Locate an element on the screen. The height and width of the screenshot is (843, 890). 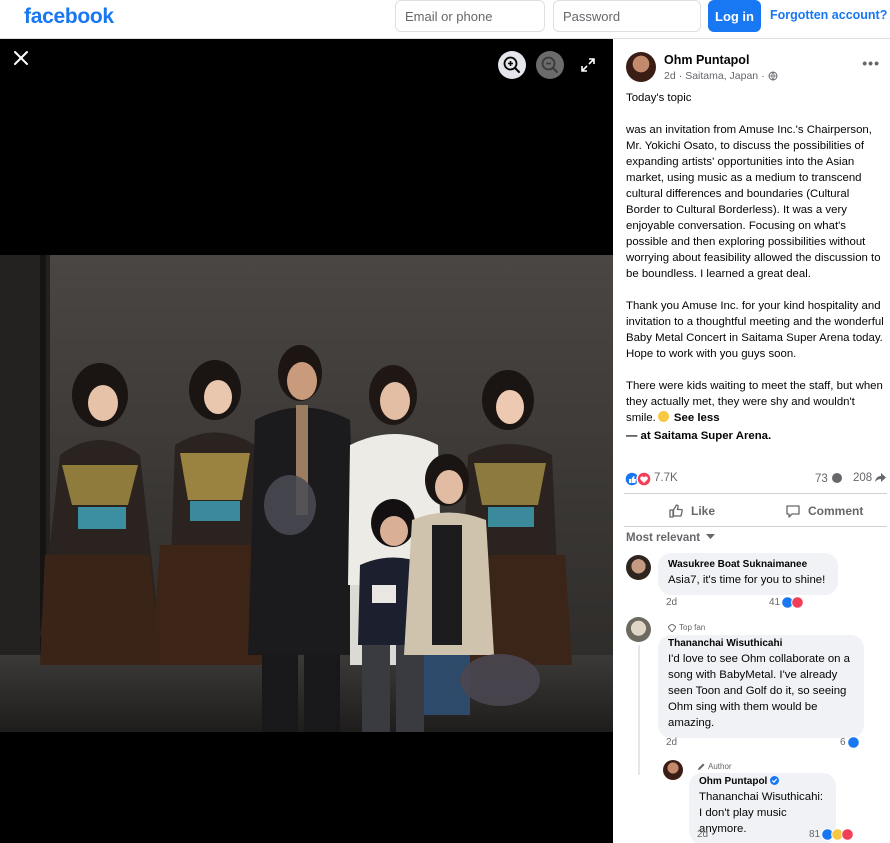
comment-button: Comment is located at coordinates (824, 511).